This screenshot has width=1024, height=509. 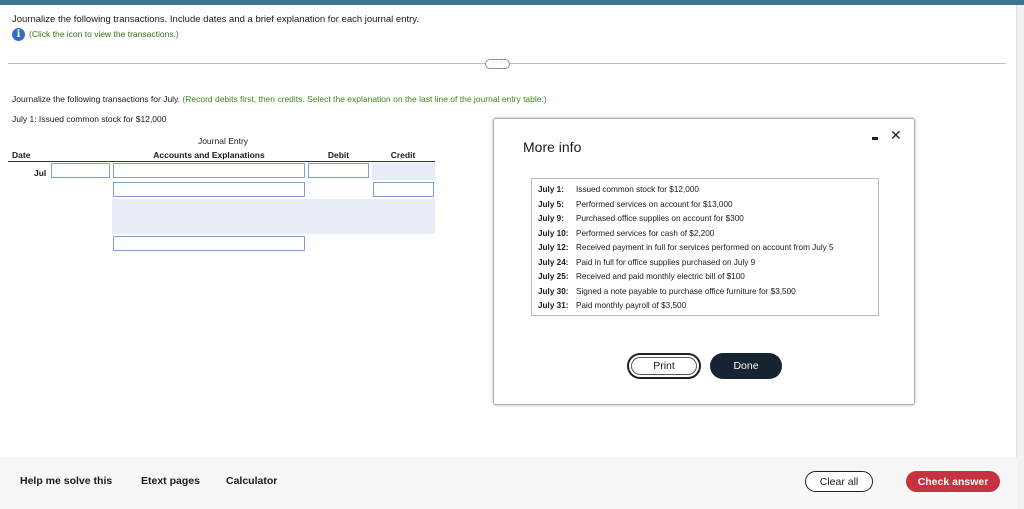 I want to click on list-item: July 1: Issued common stock for $12,000, so click(x=618, y=189).